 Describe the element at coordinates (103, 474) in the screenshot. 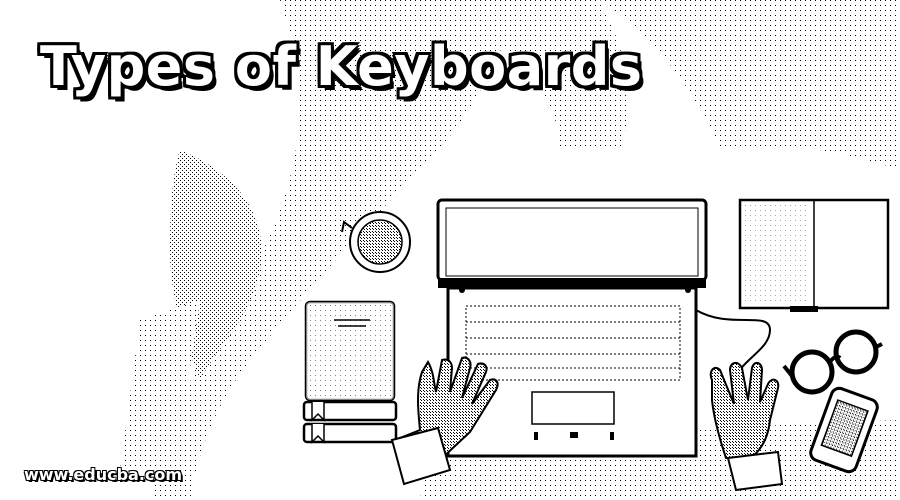

I see `website-watermark: www.educba.com` at that location.